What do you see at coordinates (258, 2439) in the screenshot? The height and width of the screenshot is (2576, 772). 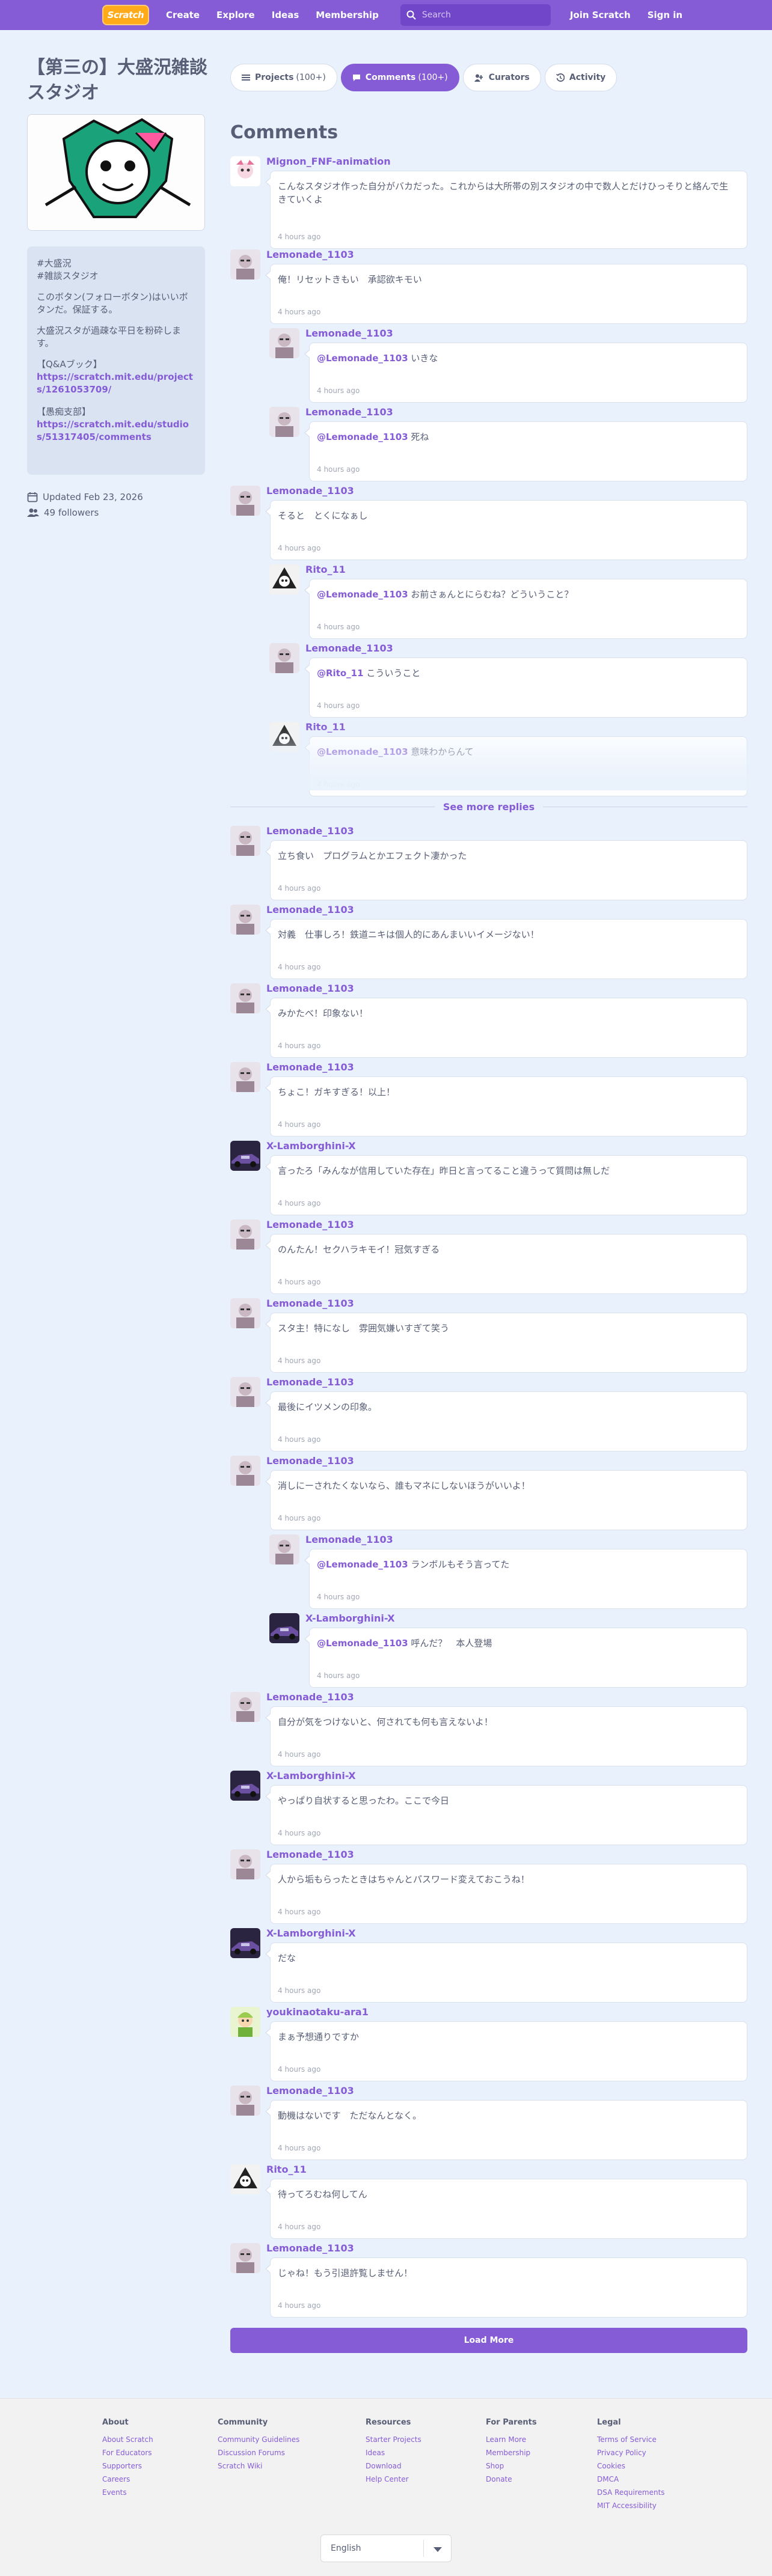 I see `footer-link: Community Guidelines` at bounding box center [258, 2439].